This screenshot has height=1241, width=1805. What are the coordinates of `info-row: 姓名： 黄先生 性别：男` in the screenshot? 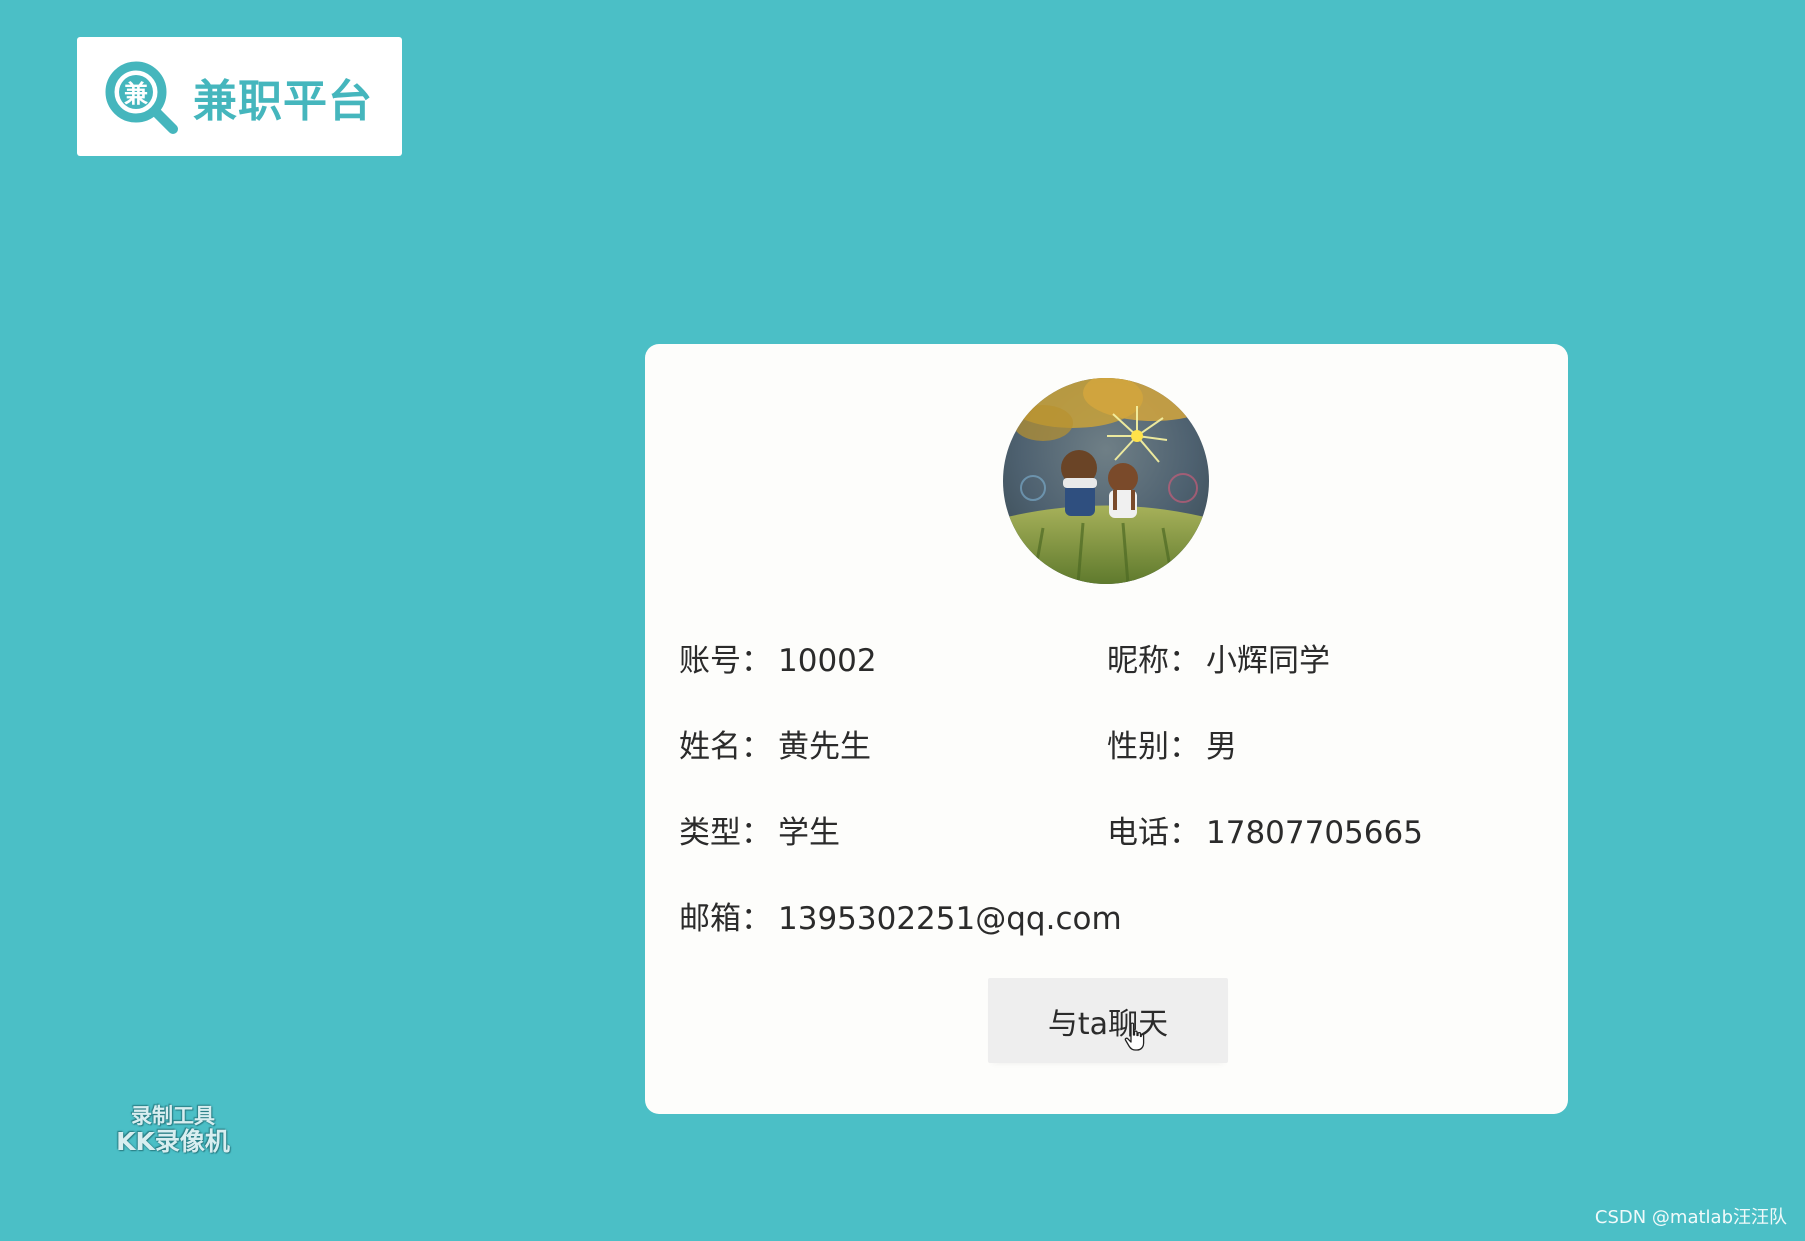 It's located at (1109, 743).